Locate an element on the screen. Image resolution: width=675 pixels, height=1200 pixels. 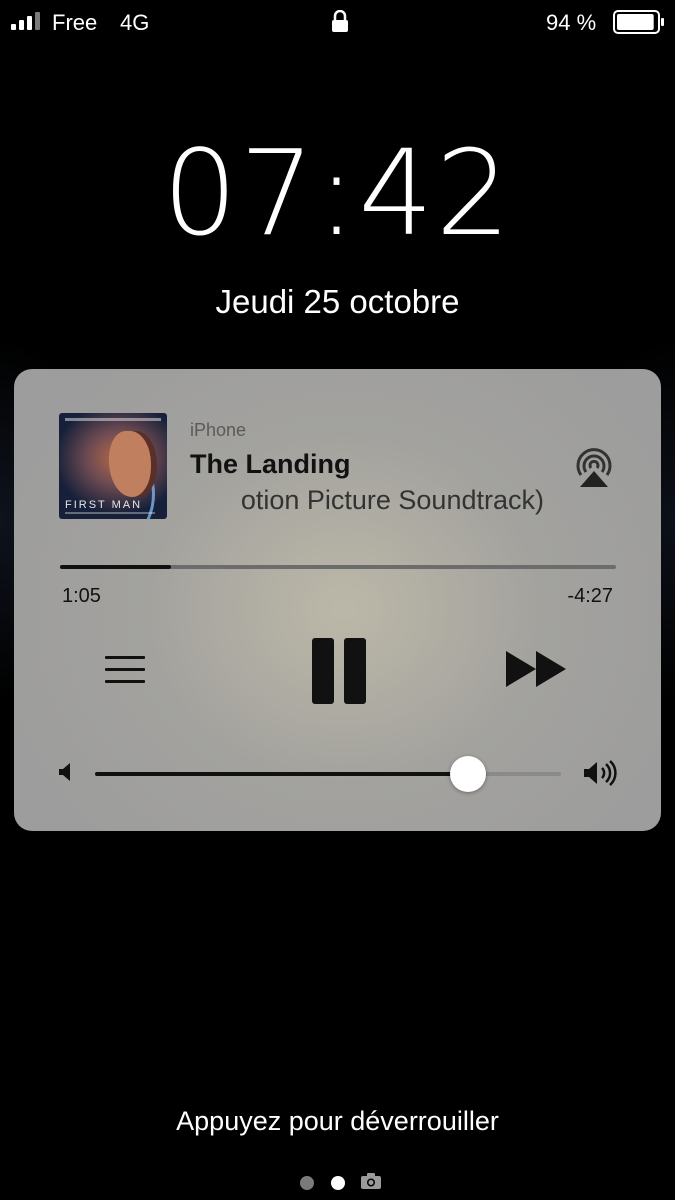
album-artwork: FIRST MAN is located at coordinates (113, 466).